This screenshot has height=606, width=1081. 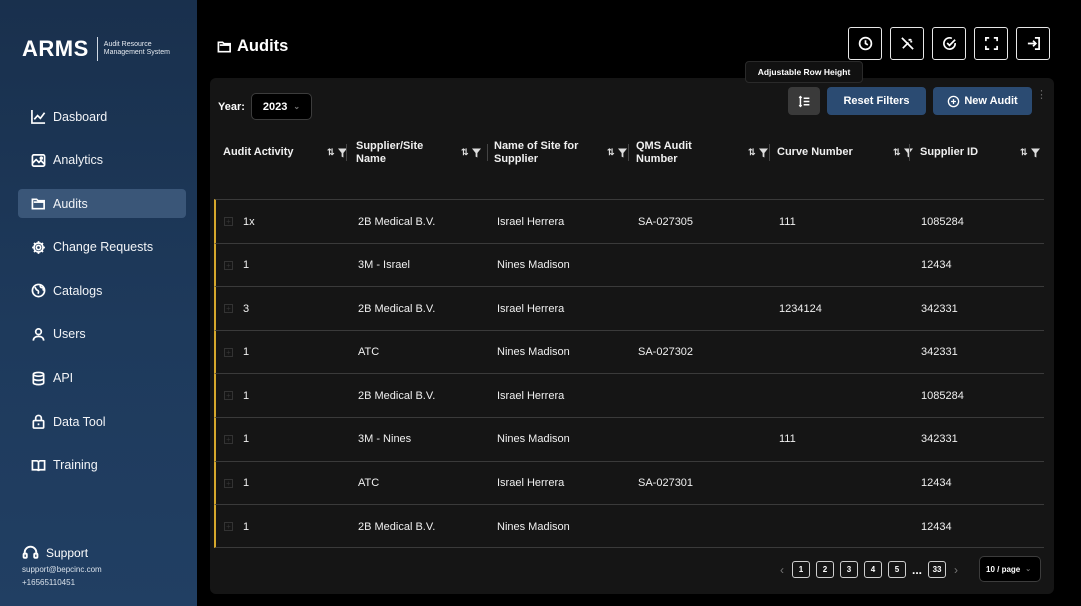 What do you see at coordinates (102, 421) in the screenshot?
I see `sidebar-item-data-tool: Data Tool` at bounding box center [102, 421].